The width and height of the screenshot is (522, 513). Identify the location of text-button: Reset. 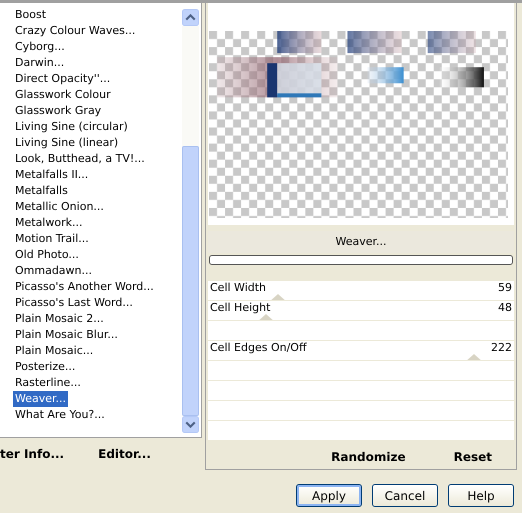
(473, 457).